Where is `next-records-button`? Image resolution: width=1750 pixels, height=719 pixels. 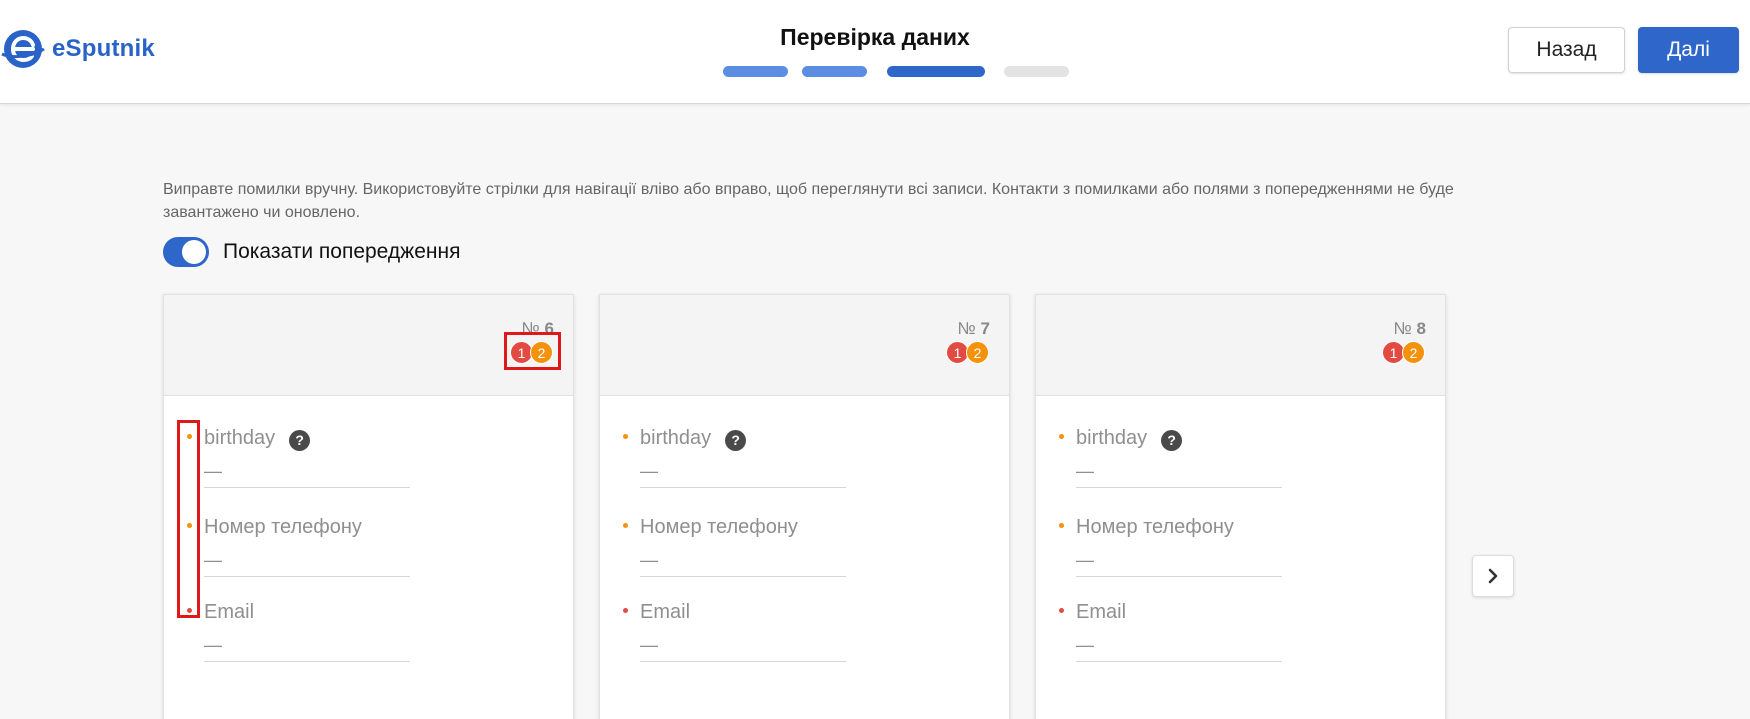 next-records-button is located at coordinates (1493, 576).